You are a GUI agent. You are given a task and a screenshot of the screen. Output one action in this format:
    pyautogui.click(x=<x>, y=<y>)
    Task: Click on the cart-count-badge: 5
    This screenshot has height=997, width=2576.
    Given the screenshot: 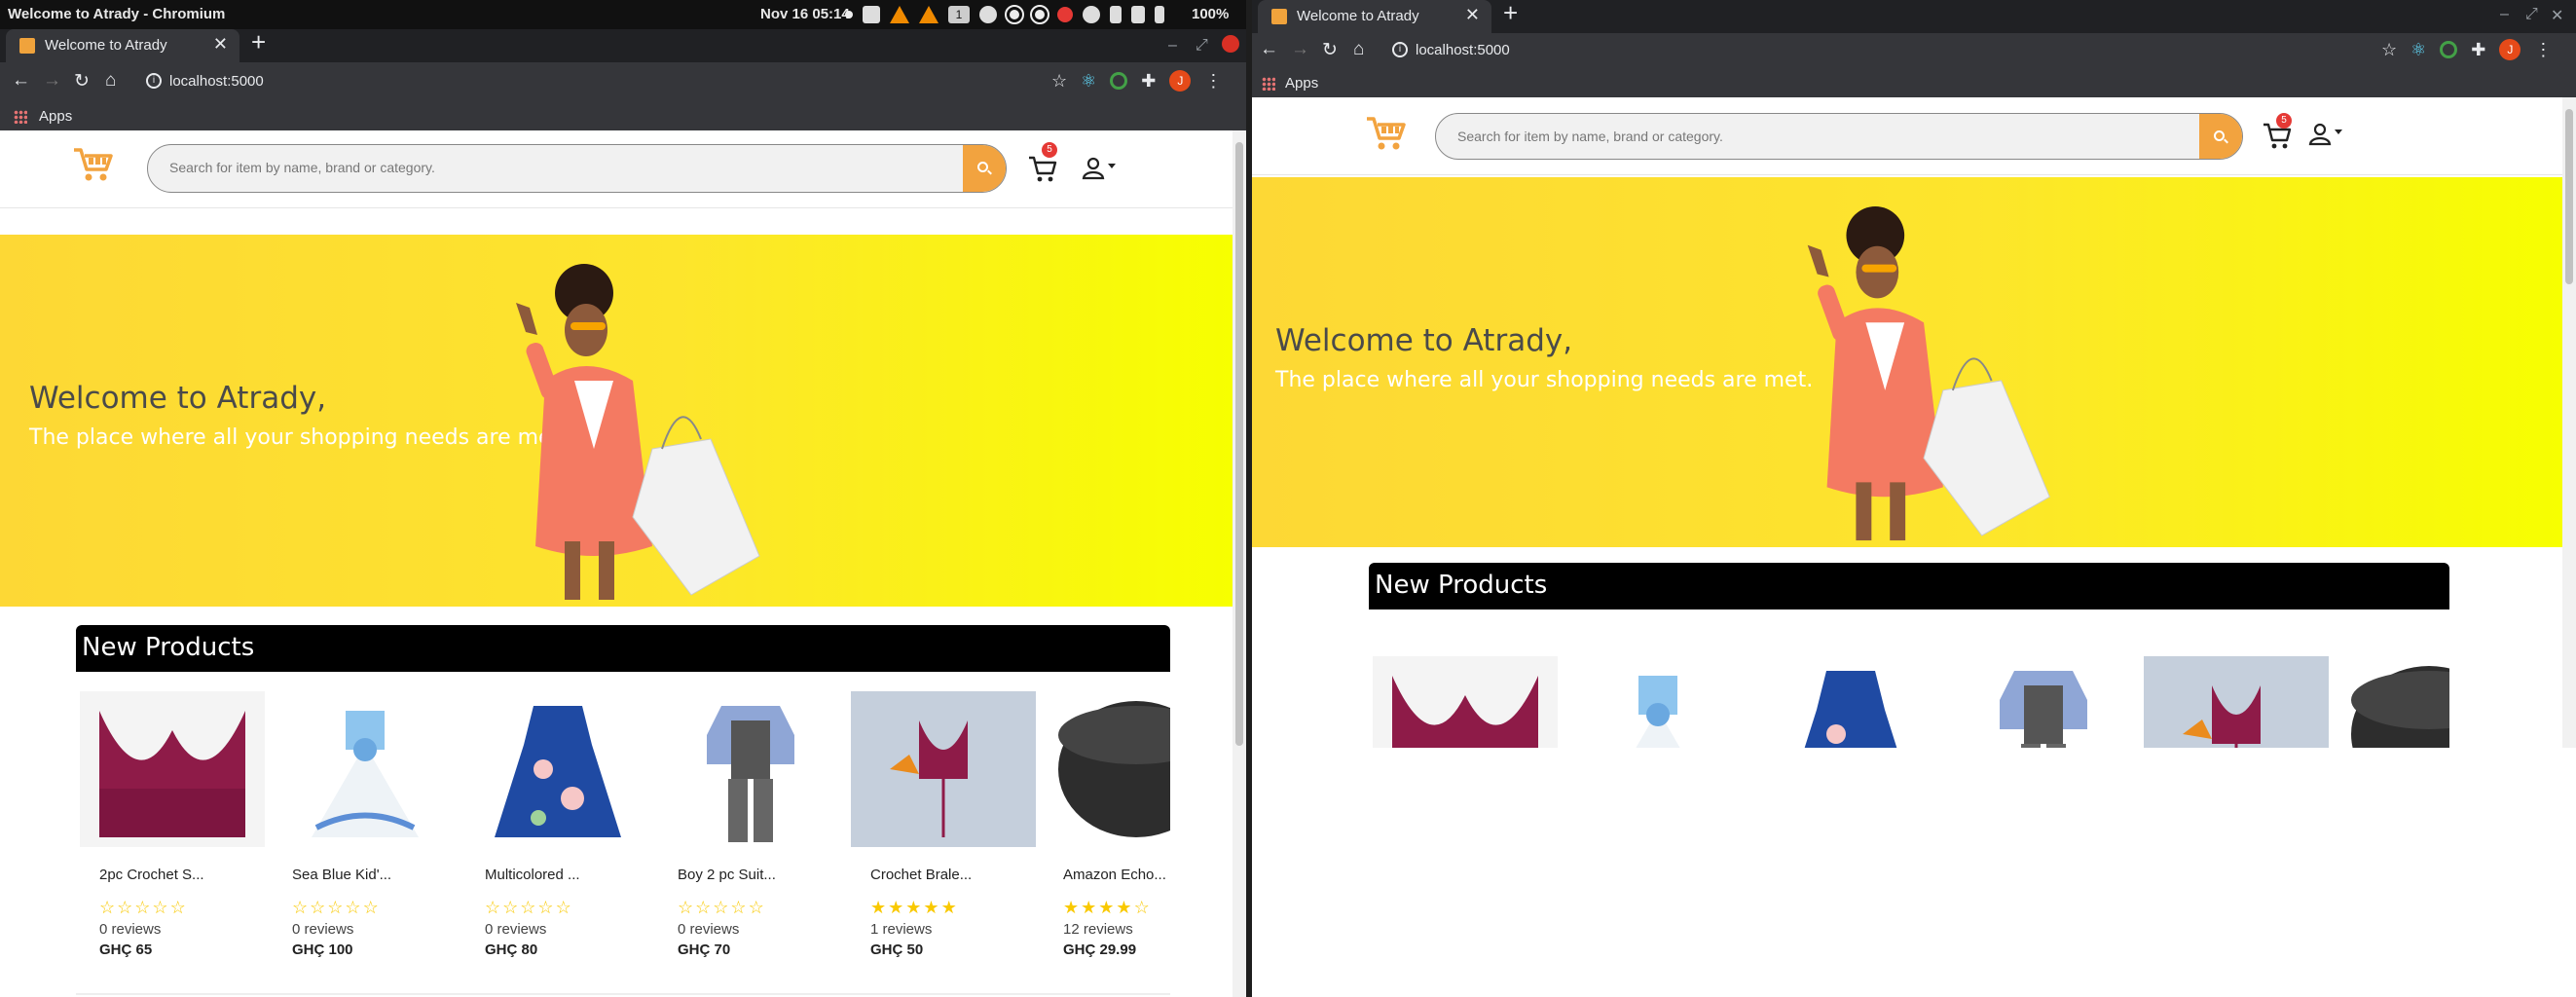 What is the action you would take?
    pyautogui.click(x=1049, y=150)
    